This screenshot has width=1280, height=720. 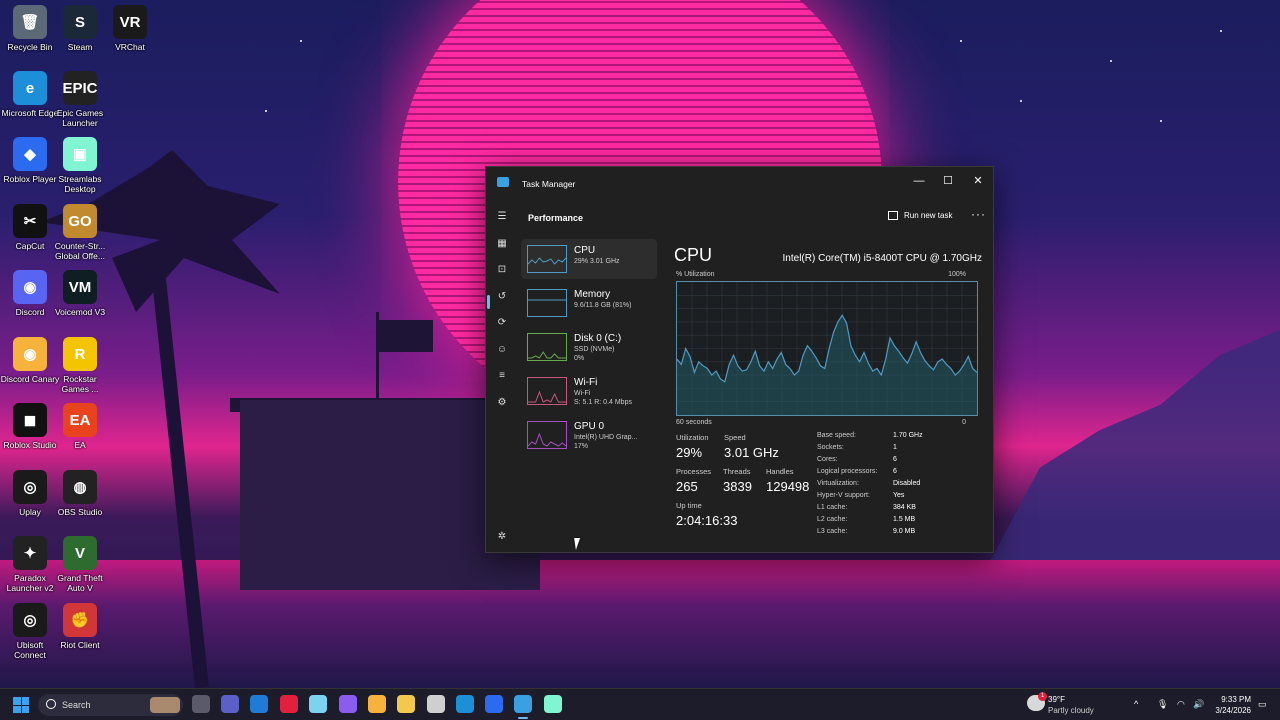 What do you see at coordinates (80, 184) in the screenshot?
I see `desktop-icon-label: Streamlabs Desktop` at bounding box center [80, 184].